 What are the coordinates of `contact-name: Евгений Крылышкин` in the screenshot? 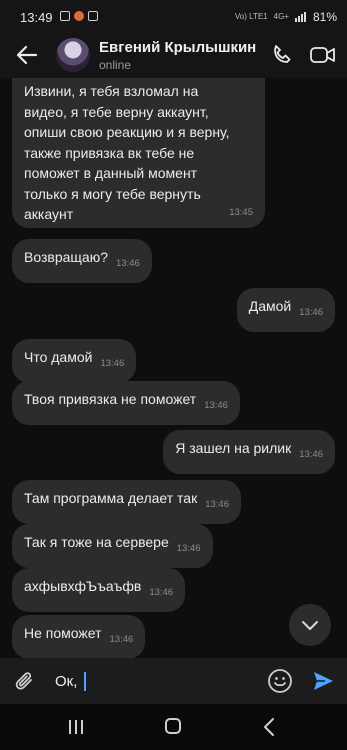 It's located at (177, 47).